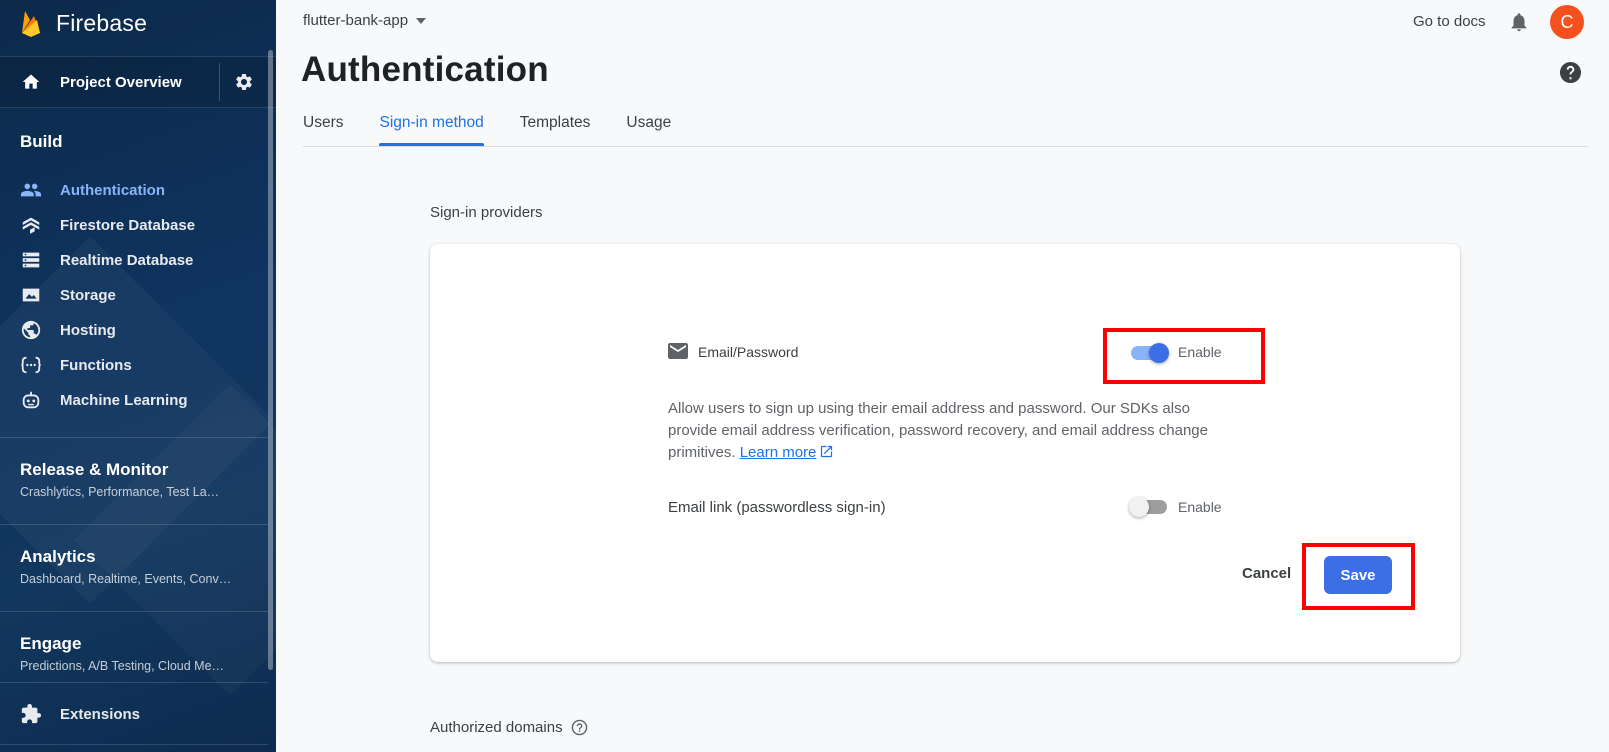  What do you see at coordinates (505, 123) in the screenshot?
I see `tab-bar: Users Sign-in method Templates Usage` at bounding box center [505, 123].